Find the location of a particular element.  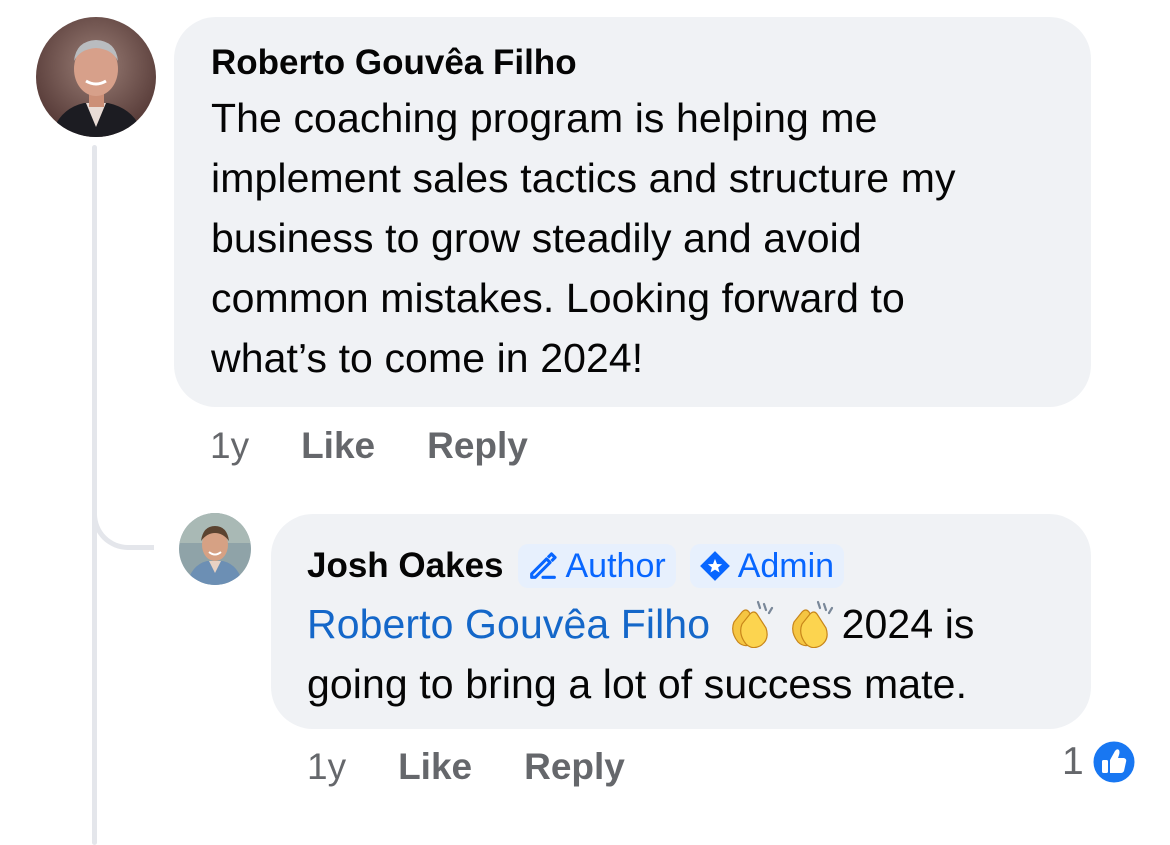

reply-text-line: going to bring a lot of success mate. is located at coordinates (637, 684).